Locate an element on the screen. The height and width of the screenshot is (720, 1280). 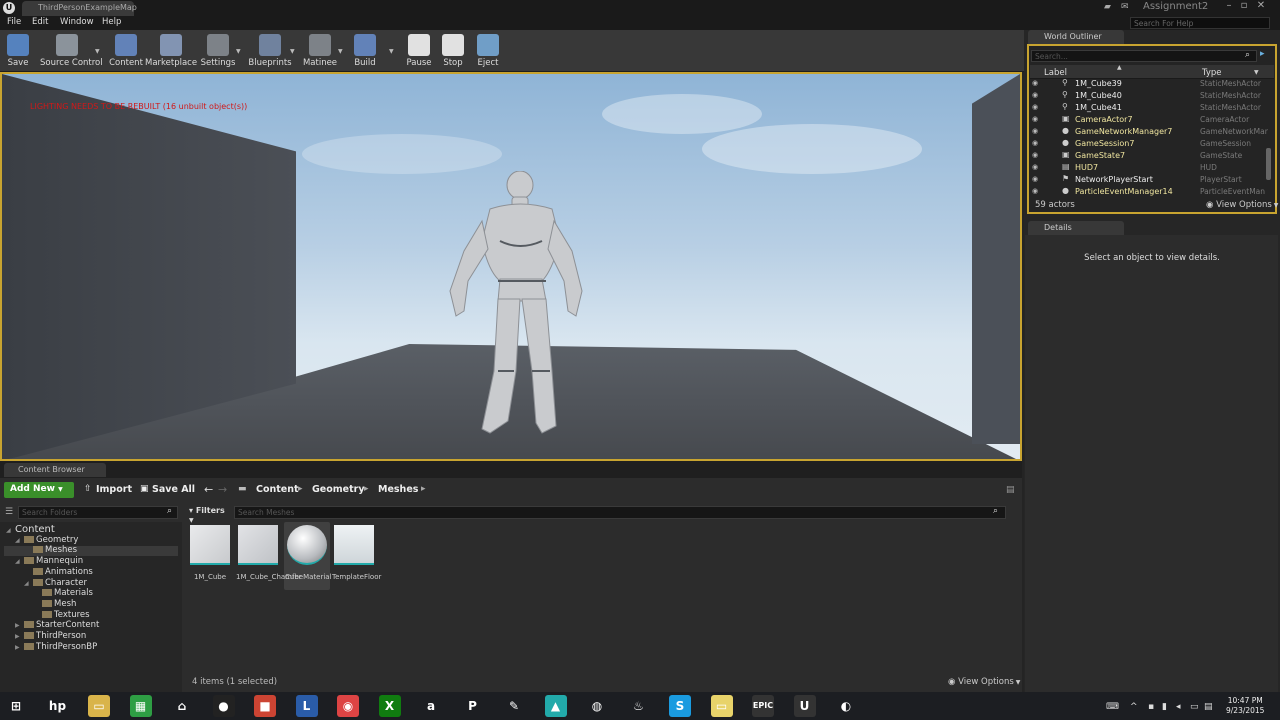
unreal-logo-icon: U is located at coordinates (9, 8).